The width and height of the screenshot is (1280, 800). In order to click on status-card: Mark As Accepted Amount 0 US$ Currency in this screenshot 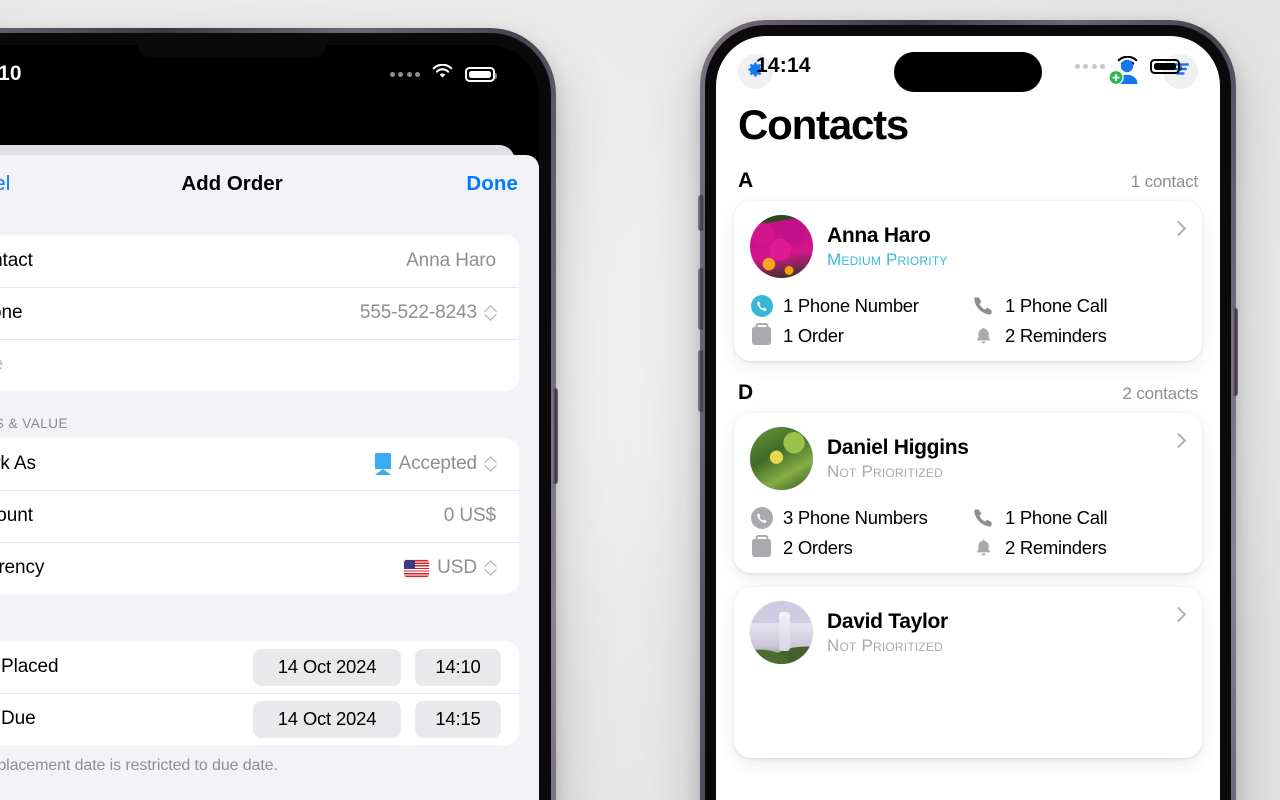, I will do `click(259, 516)`.